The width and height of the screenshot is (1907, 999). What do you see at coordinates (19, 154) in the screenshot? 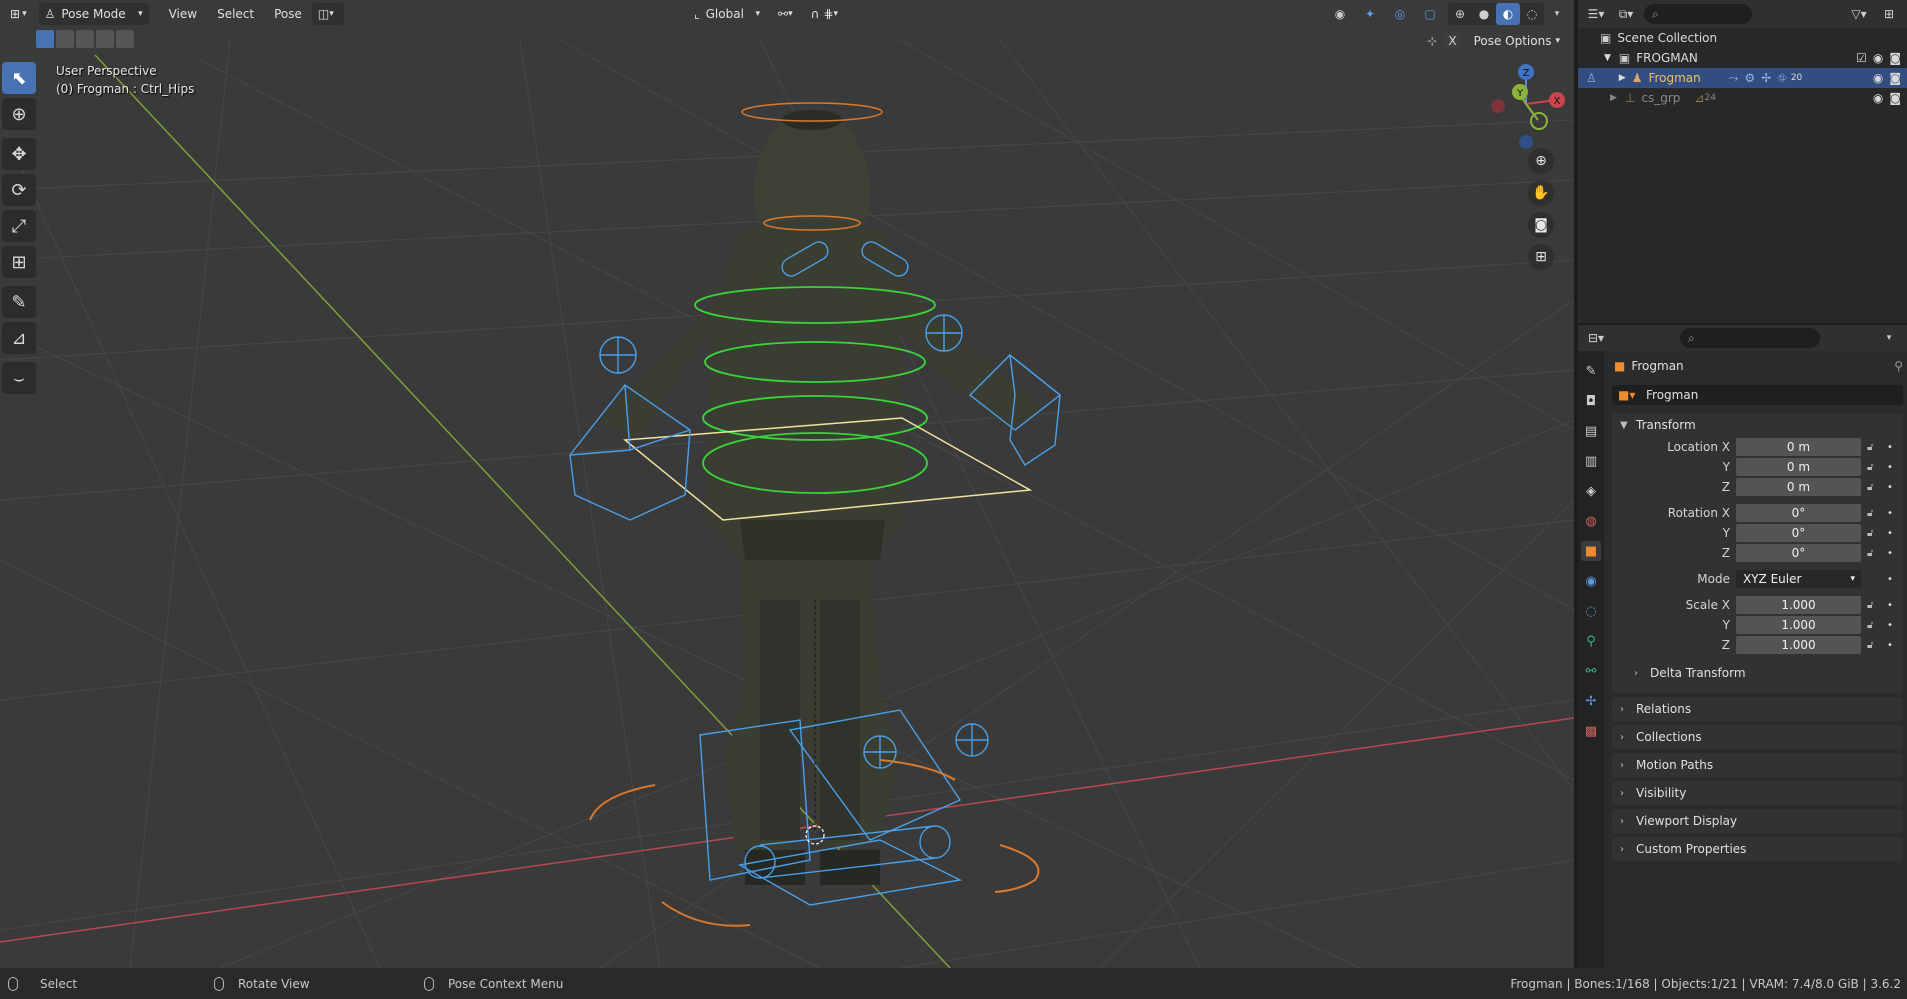
I see `move-tool: ✥` at bounding box center [19, 154].